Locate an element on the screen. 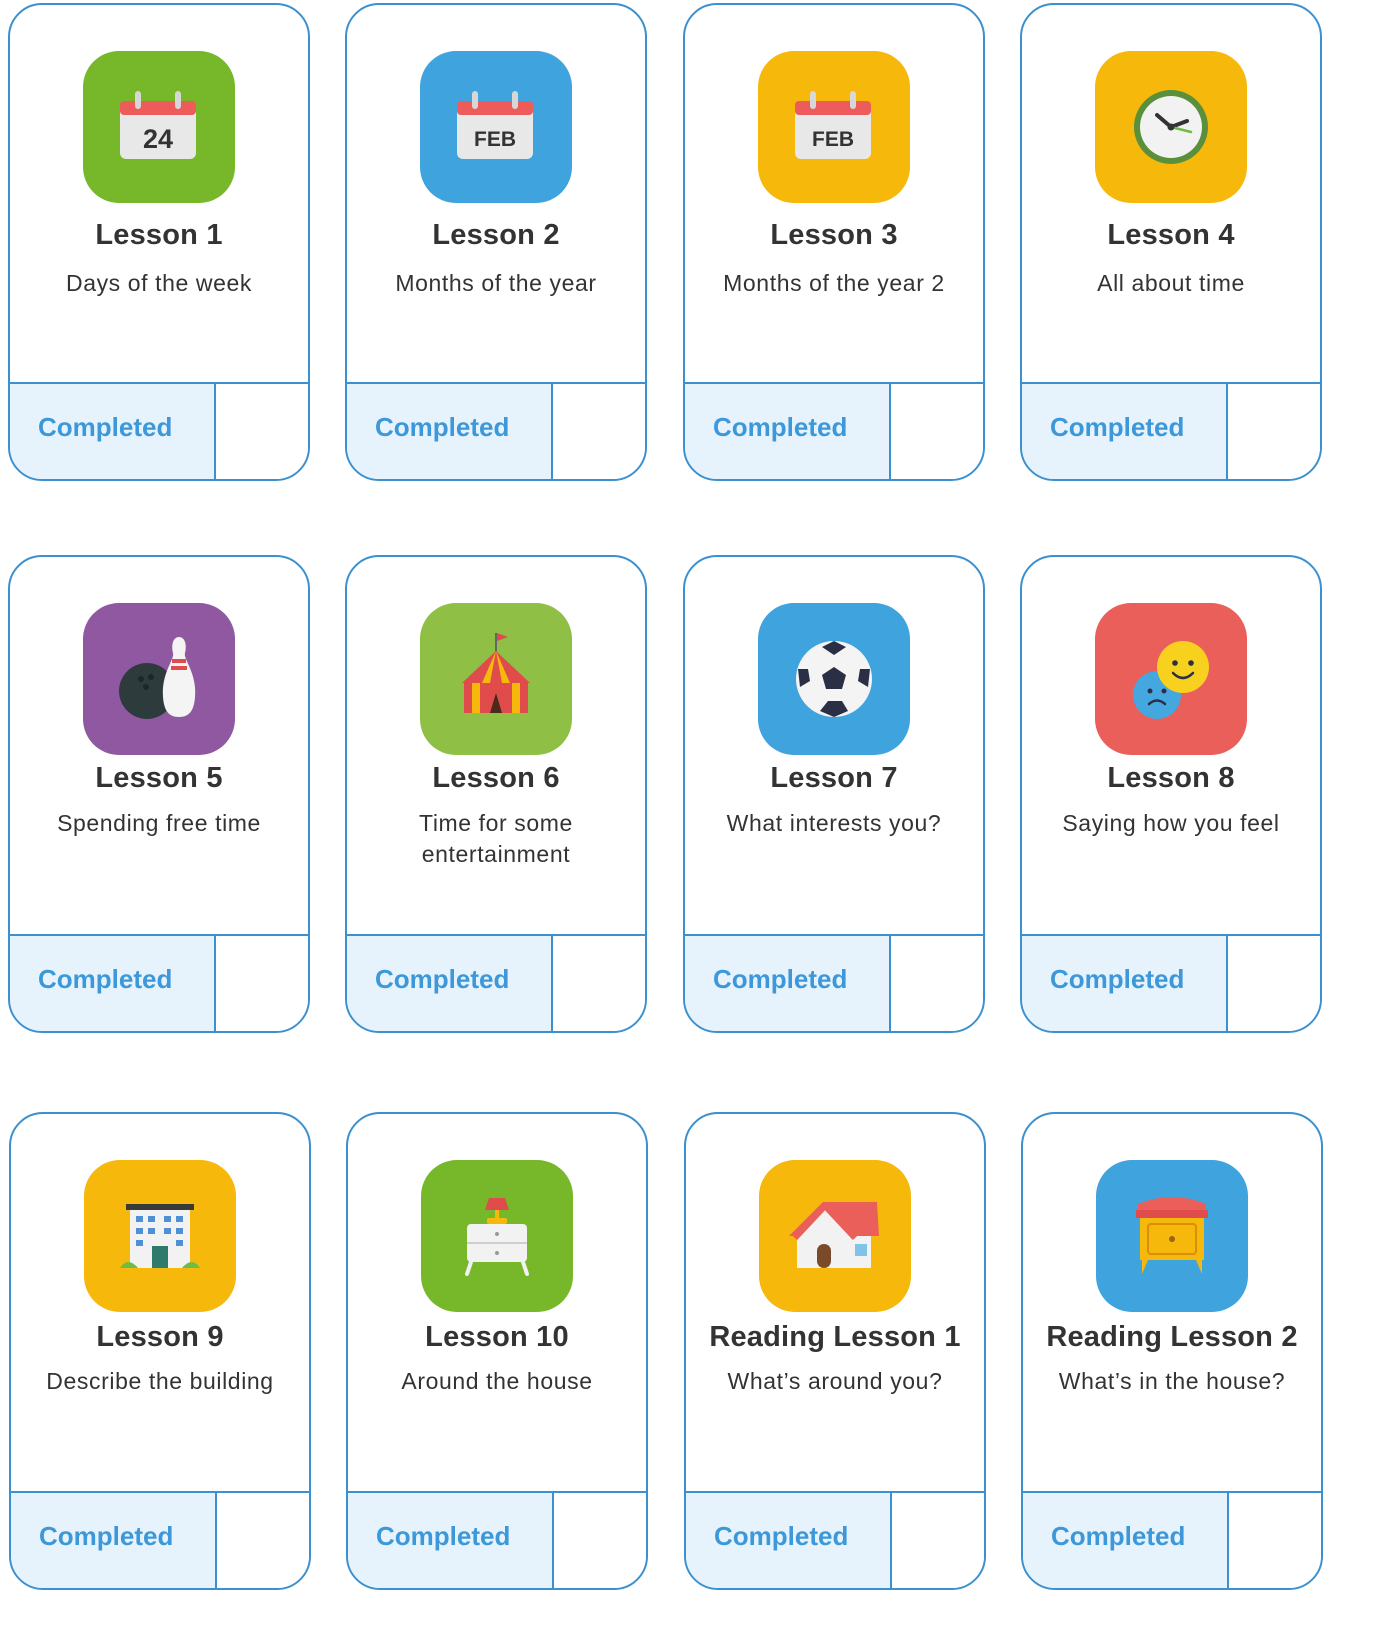  lesson-title: Lesson 6 is located at coordinates (496, 778).